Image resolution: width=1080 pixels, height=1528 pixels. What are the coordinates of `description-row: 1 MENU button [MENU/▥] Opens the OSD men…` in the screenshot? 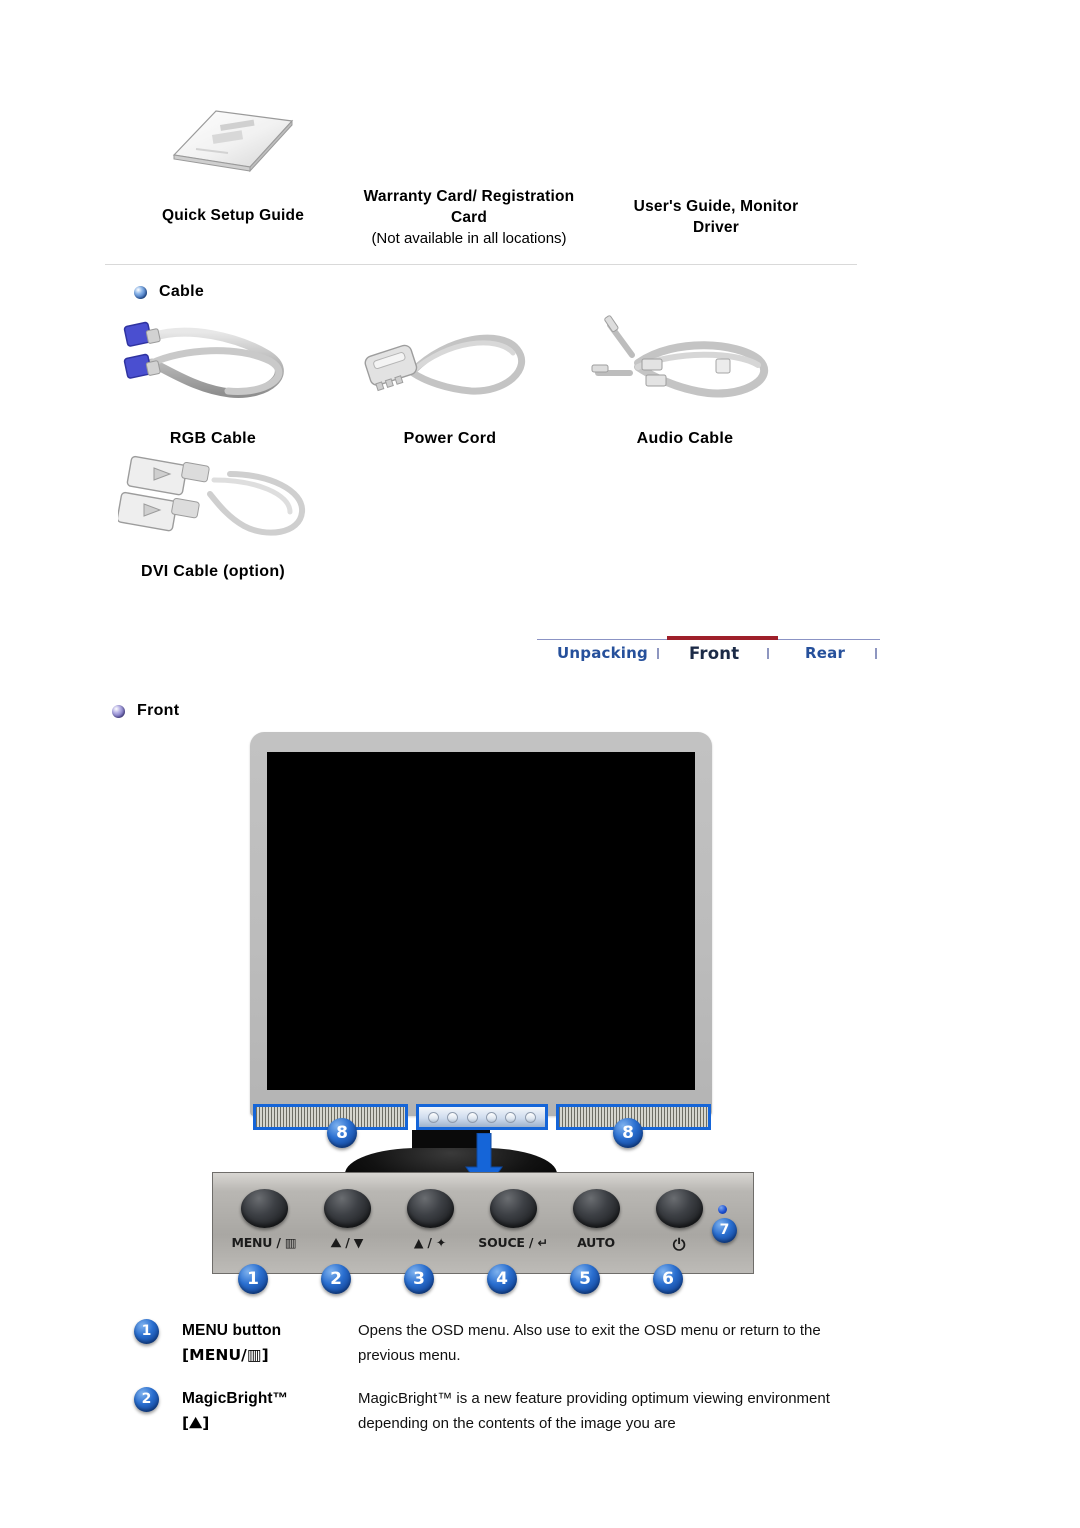 It's located at (540, 1349).